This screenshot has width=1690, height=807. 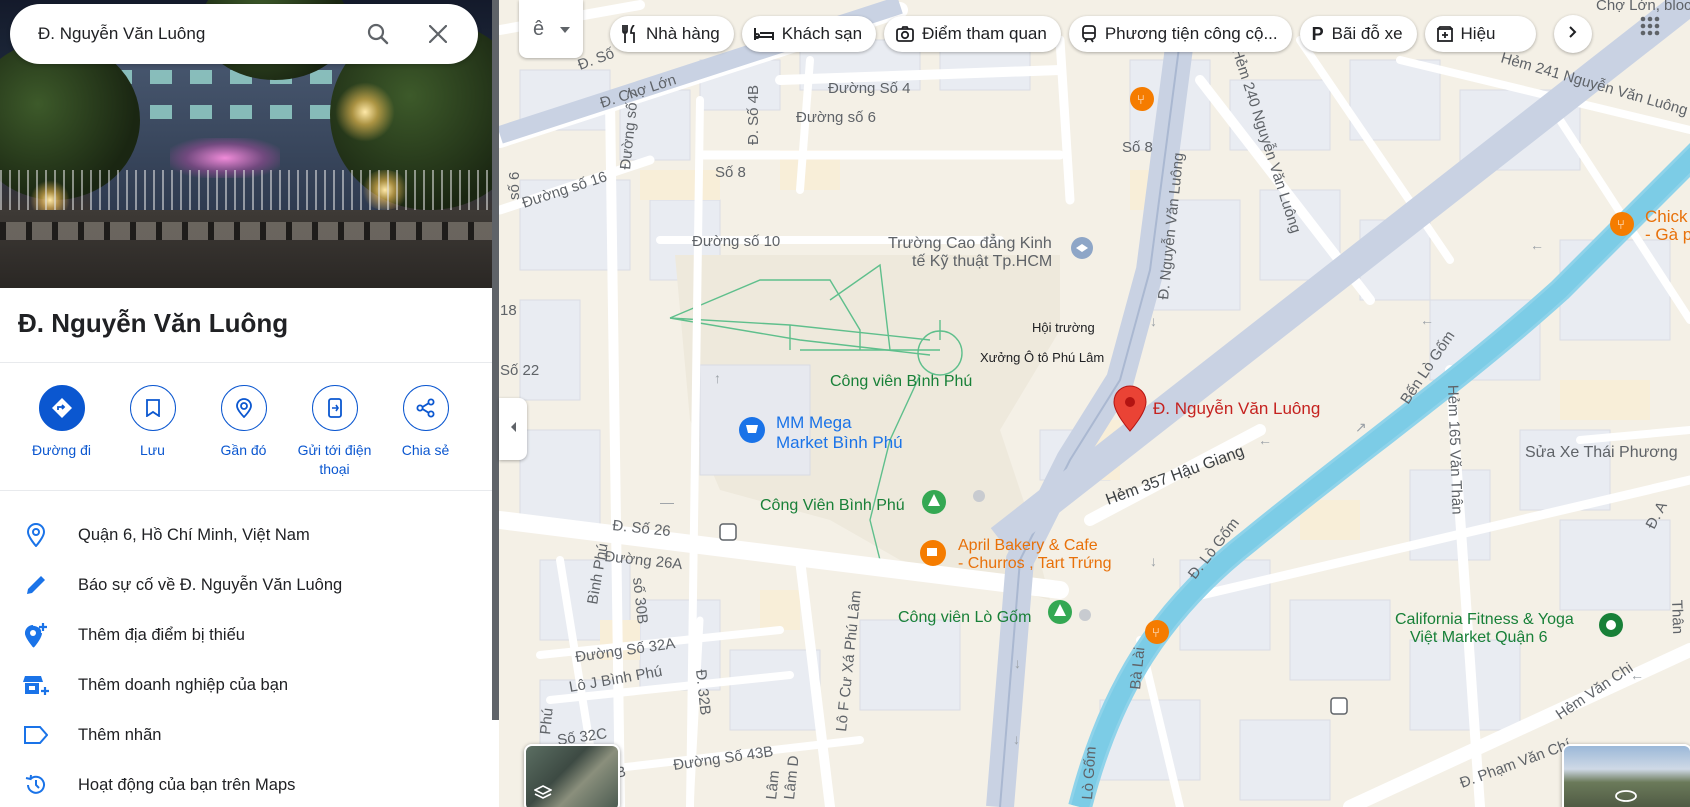 I want to click on label-so-8-right: Số 8, so click(x=1137, y=147).